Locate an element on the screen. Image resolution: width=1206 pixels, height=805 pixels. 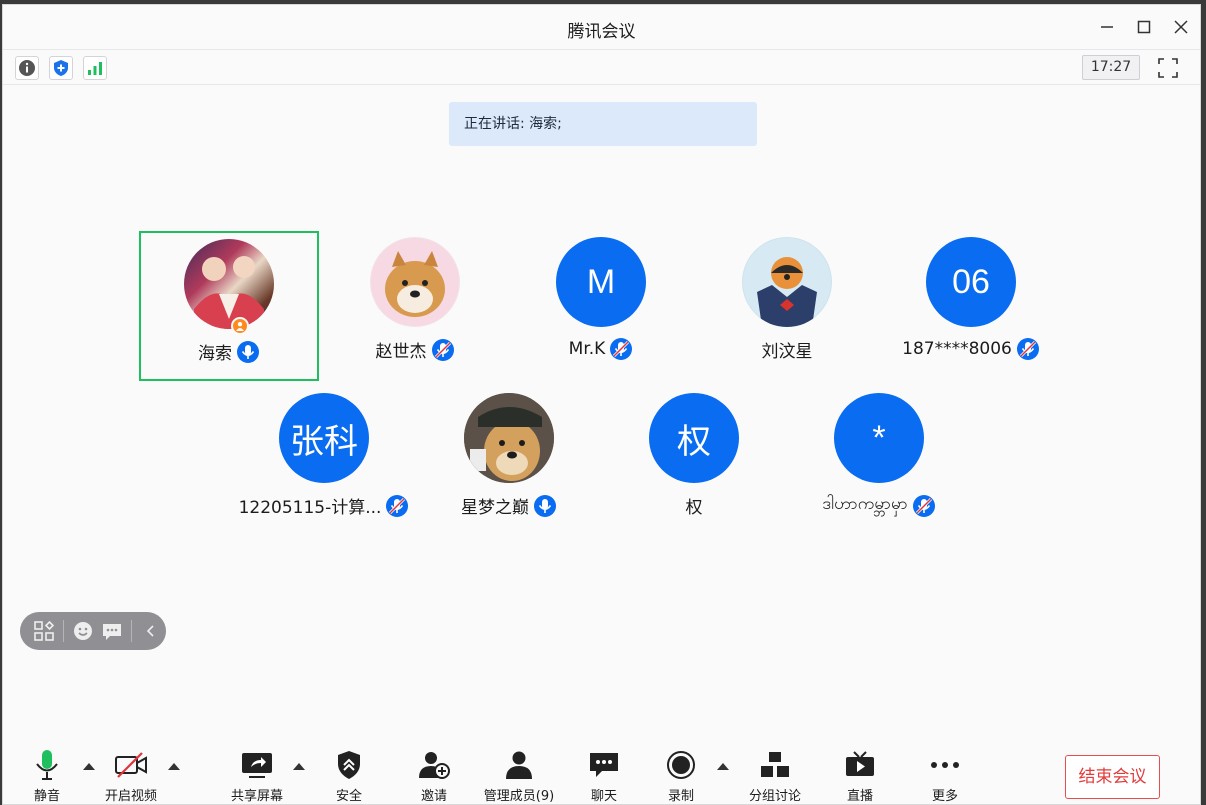
avatar: * is located at coordinates (879, 438).